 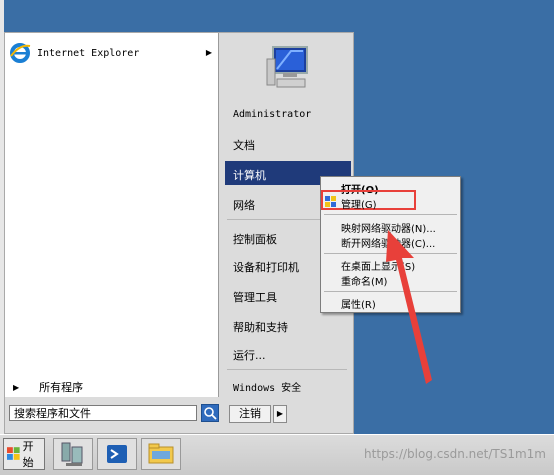 I want to click on user-name: Administrator, so click(x=272, y=114).